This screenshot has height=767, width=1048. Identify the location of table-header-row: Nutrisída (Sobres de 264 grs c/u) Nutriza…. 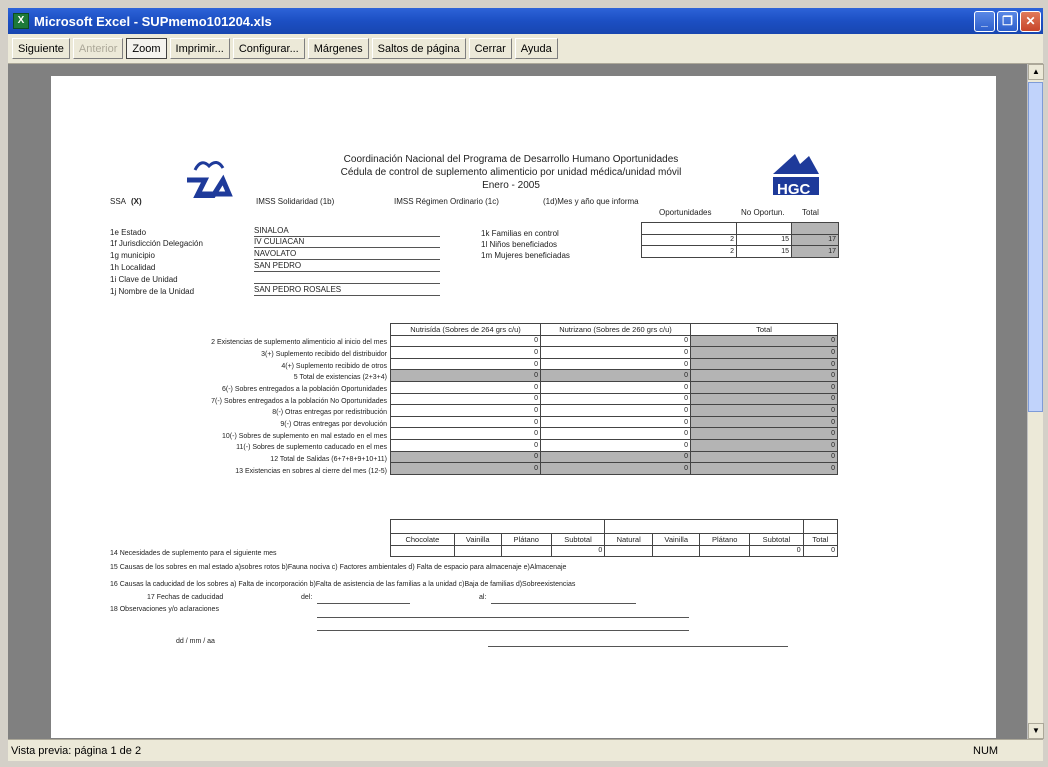
(614, 329).